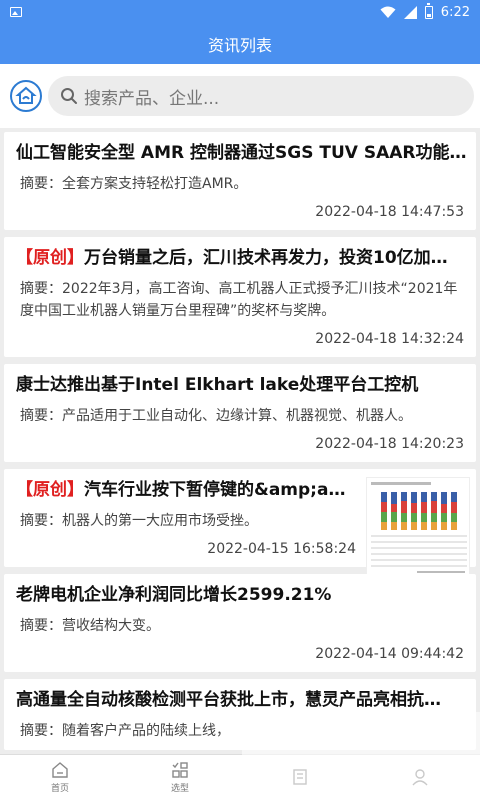  What do you see at coordinates (389, 339) in the screenshot?
I see `article-date: 2022-04-18 14:32:24` at bounding box center [389, 339].